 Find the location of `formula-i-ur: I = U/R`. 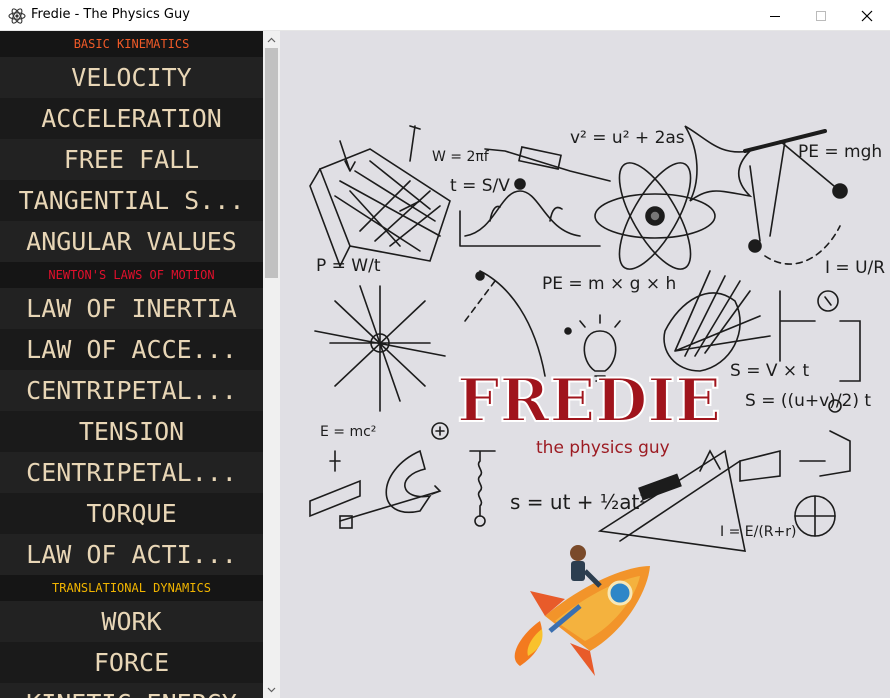

formula-i-ur: I = U/R is located at coordinates (855, 268).